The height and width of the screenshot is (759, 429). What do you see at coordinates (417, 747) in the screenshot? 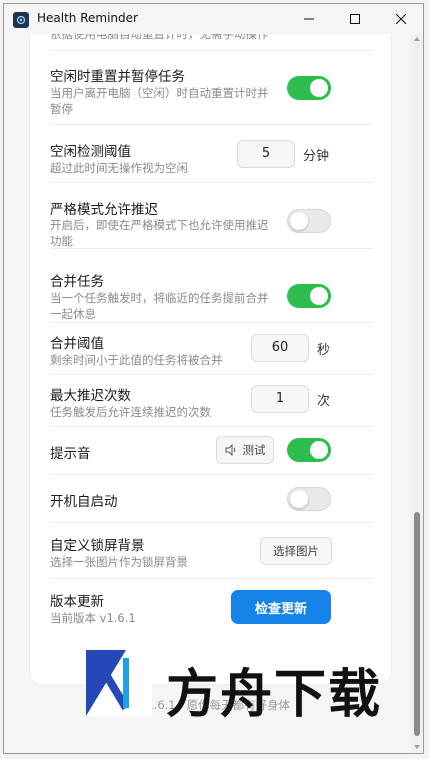
I see `scroll-down-arrow-icon` at bounding box center [417, 747].